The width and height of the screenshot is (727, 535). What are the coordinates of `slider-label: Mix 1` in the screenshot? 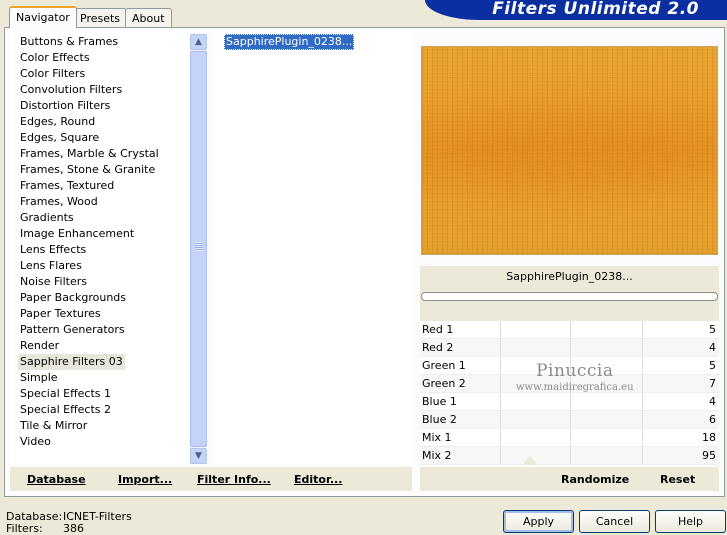 It's located at (437, 437).